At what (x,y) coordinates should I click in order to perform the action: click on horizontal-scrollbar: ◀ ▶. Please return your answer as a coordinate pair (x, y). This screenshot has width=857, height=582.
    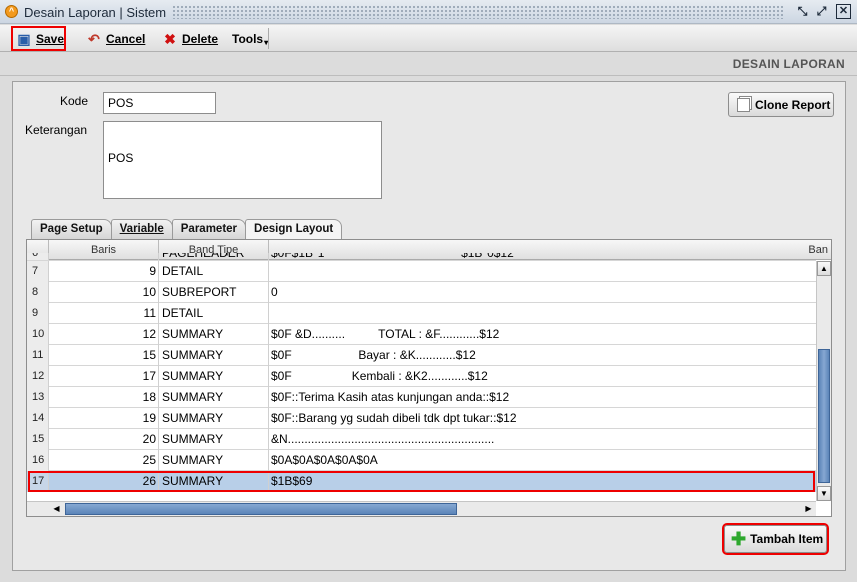
    Looking at the image, I should click on (421, 508).